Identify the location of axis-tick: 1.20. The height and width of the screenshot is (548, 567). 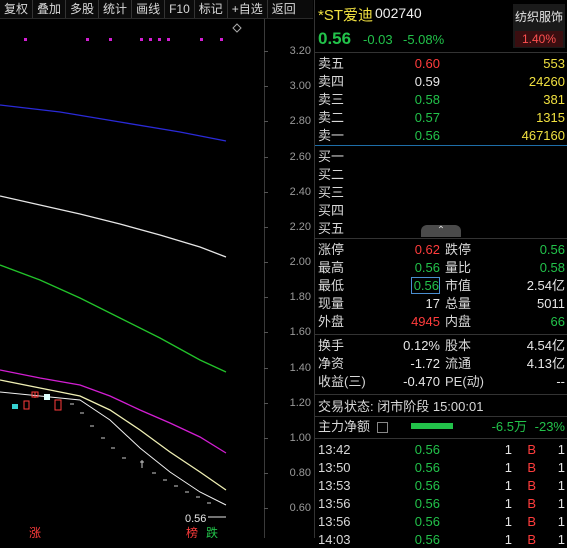
(287, 403).